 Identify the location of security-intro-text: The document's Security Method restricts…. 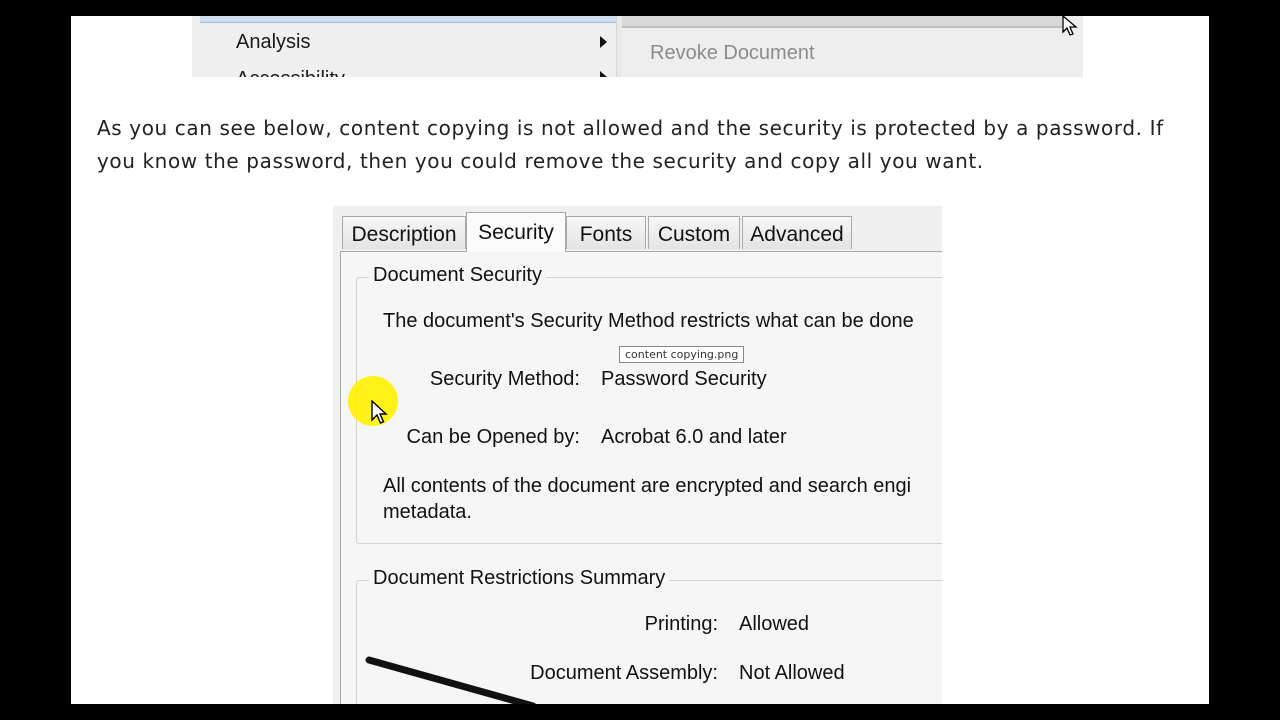
(648, 321).